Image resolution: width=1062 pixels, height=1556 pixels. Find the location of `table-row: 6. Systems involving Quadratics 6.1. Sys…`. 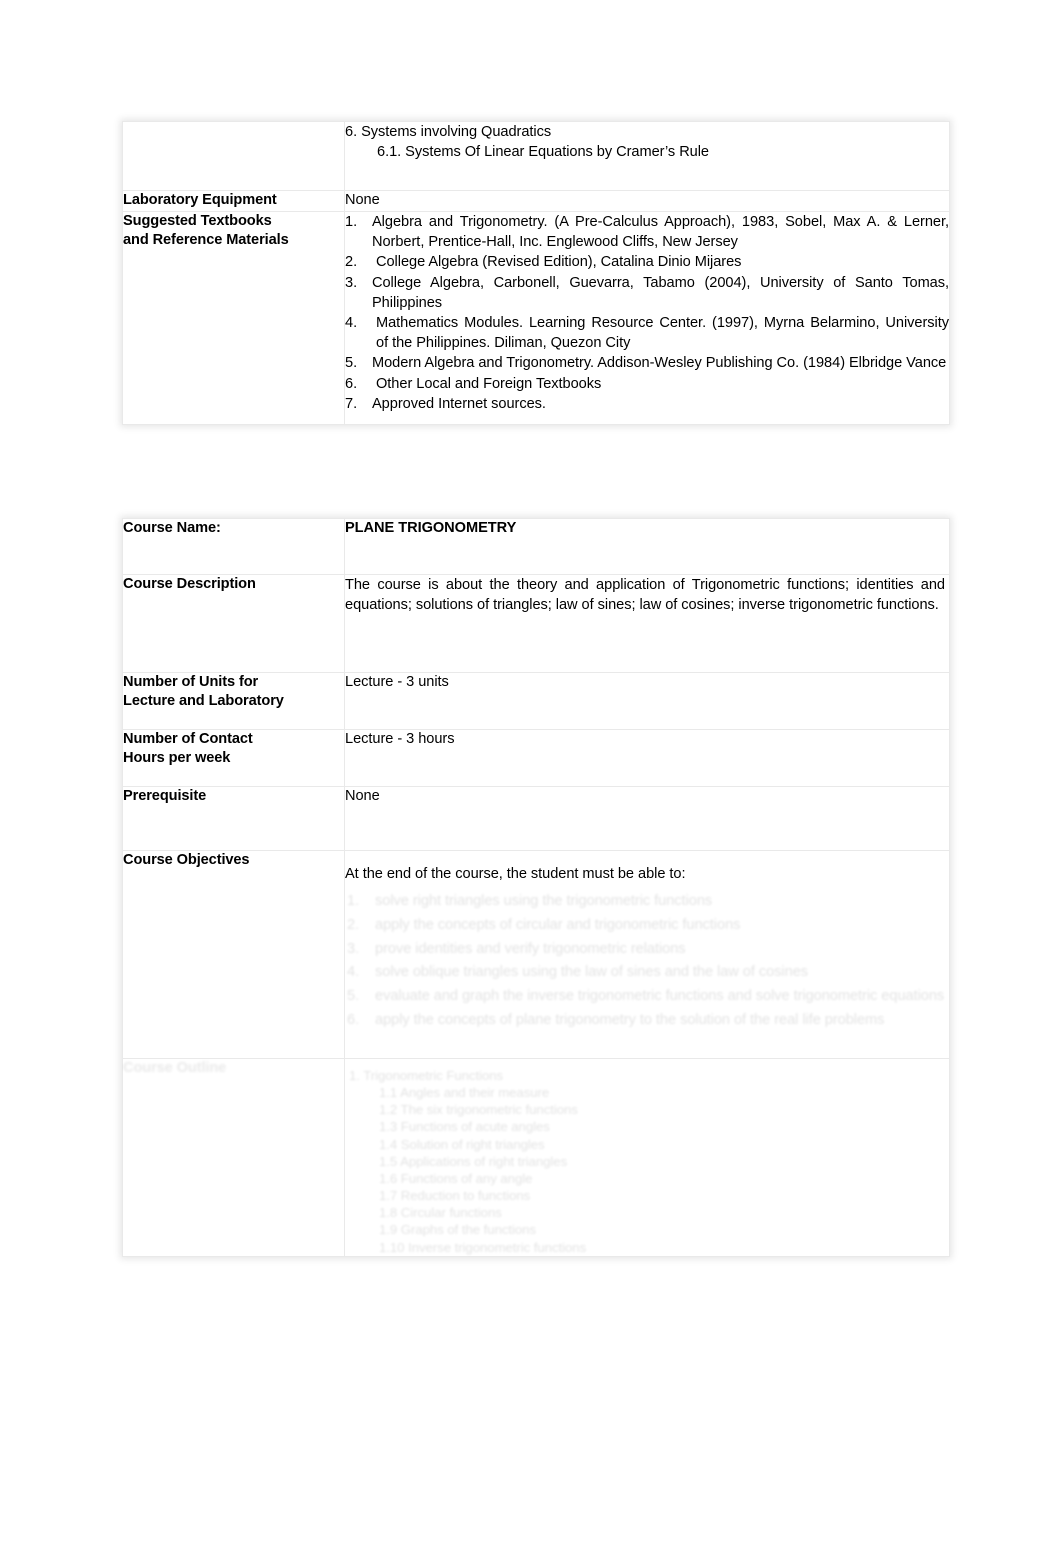

table-row: 6. Systems involving Quadratics 6.1. Sys… is located at coordinates (536, 156).